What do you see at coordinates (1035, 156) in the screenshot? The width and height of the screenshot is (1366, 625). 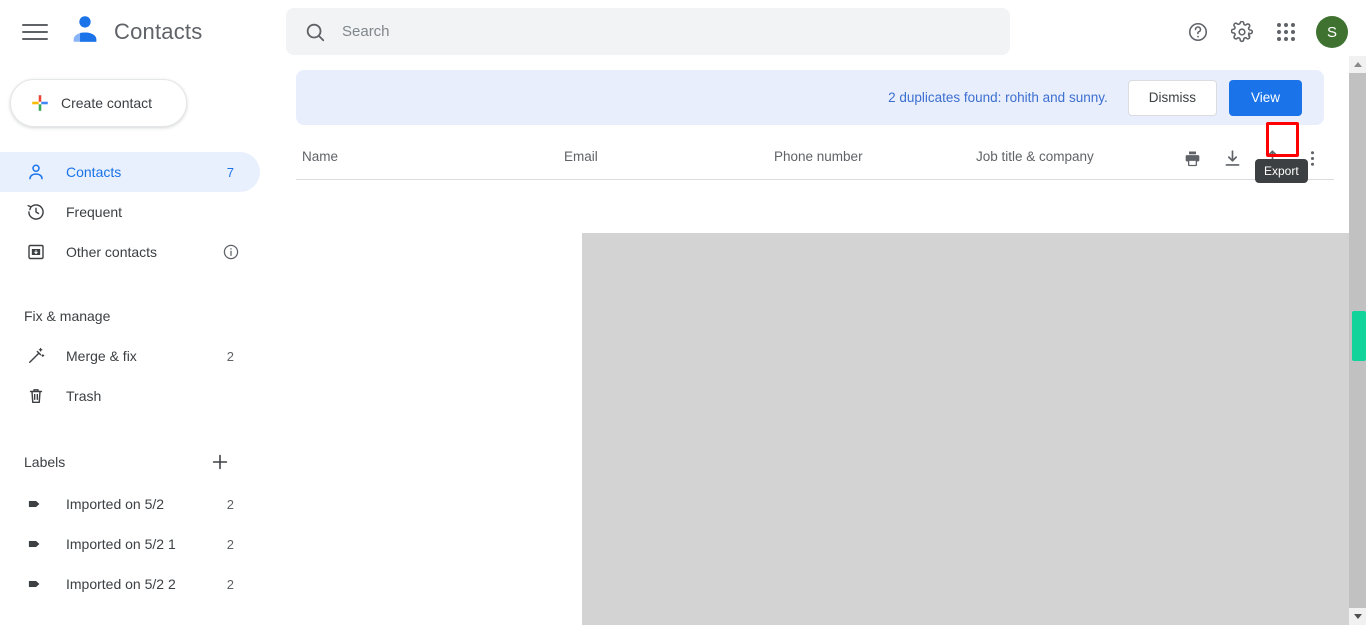 I see `column-header-job-title-company: Job title & company` at bounding box center [1035, 156].